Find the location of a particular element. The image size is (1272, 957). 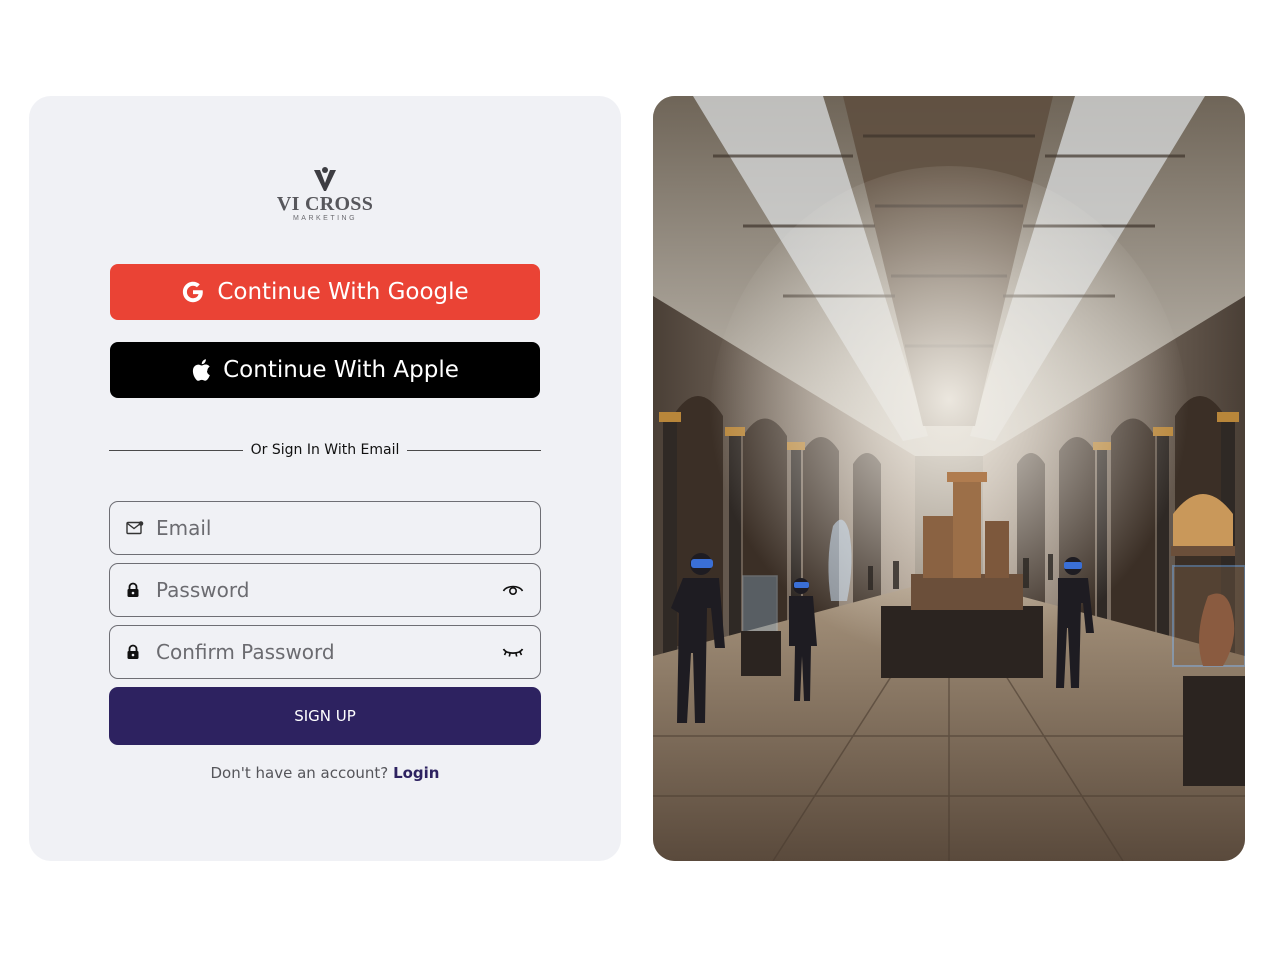

apple-icon is located at coordinates (201, 370).